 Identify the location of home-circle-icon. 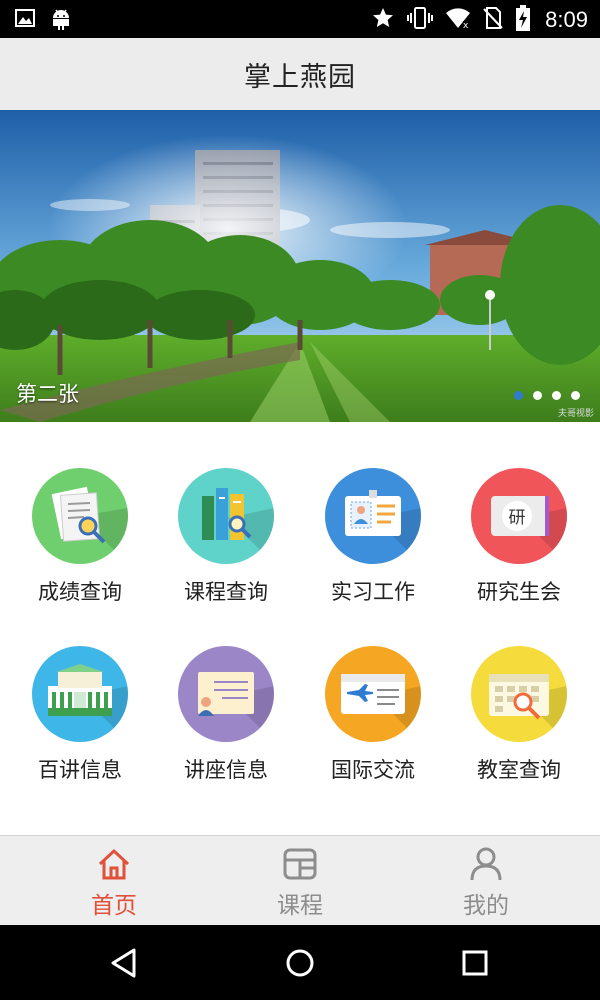
(300, 965).